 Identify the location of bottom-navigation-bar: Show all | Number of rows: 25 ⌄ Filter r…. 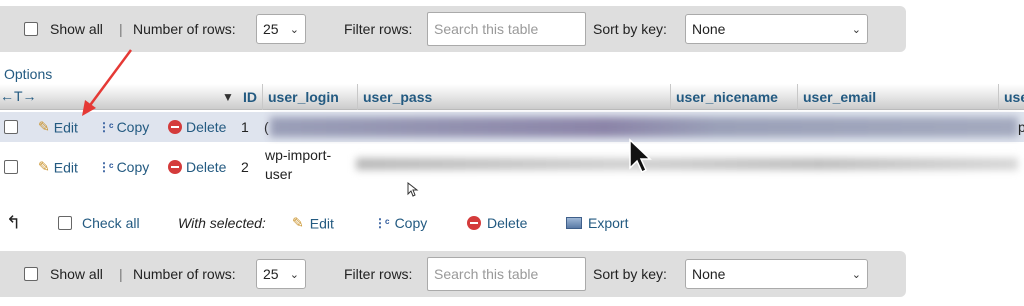
(453, 274).